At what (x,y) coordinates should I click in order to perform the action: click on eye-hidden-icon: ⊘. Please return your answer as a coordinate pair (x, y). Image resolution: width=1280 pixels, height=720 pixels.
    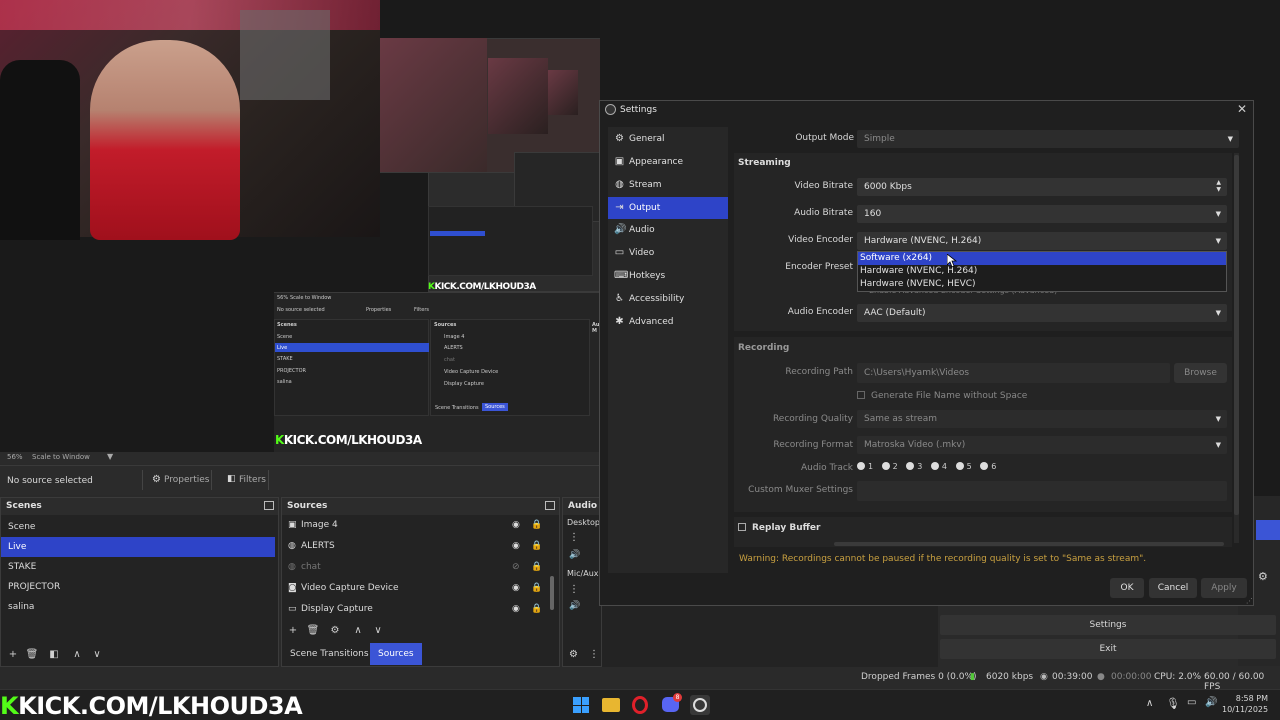
    Looking at the image, I should click on (516, 567).